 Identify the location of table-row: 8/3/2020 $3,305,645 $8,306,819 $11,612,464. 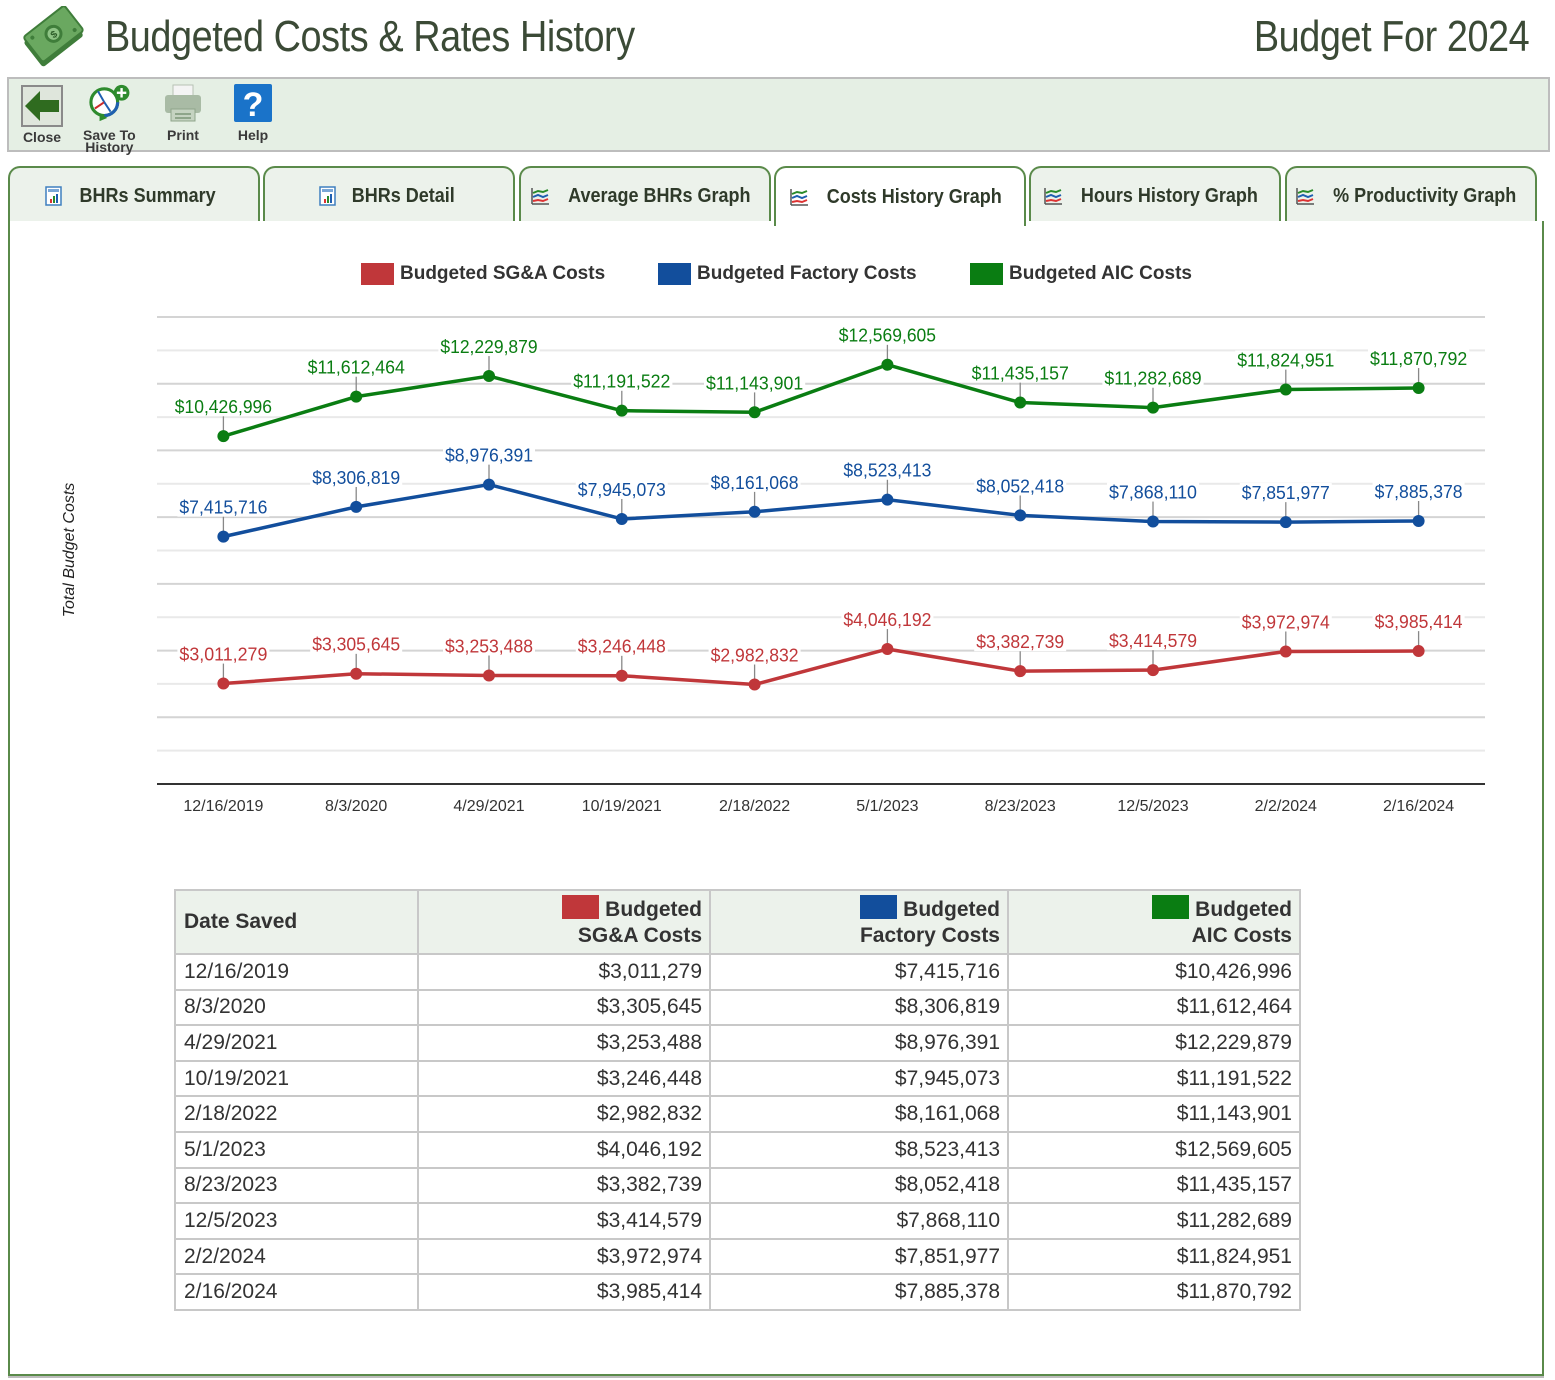
(737, 1007).